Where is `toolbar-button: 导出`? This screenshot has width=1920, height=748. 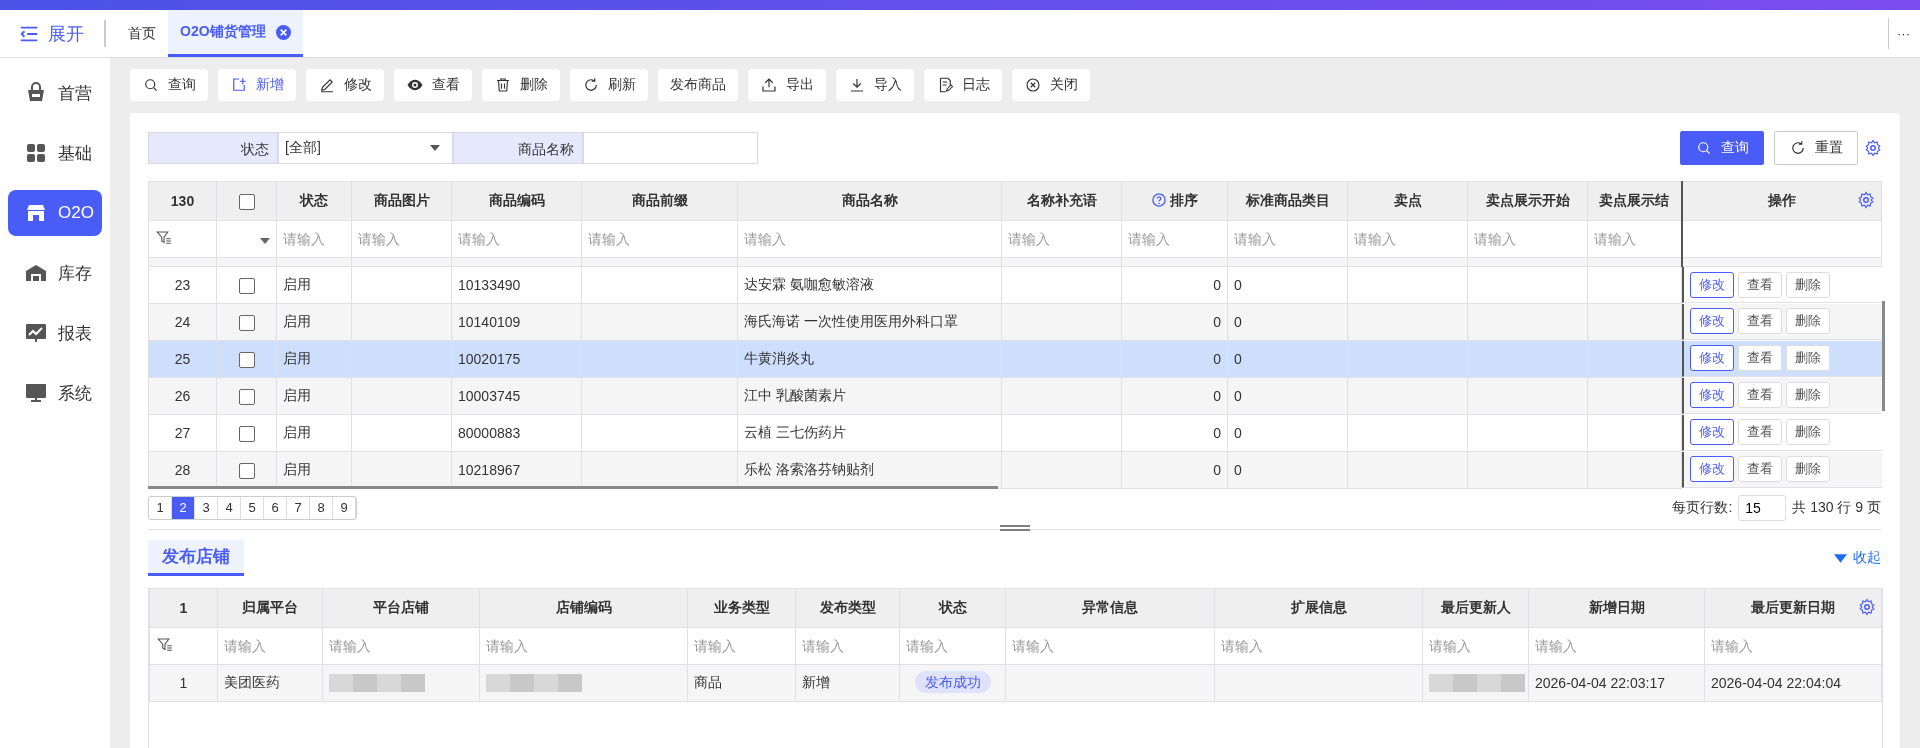
toolbar-button: 导出 is located at coordinates (787, 85).